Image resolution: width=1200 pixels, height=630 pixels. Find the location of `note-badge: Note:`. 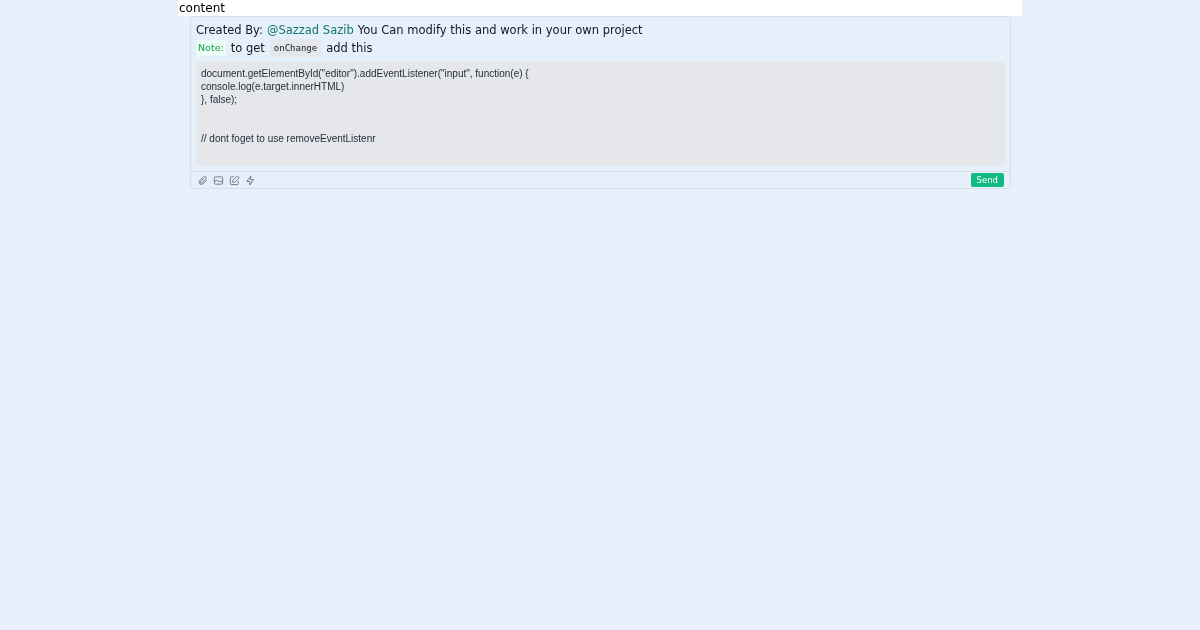

note-badge: Note: is located at coordinates (211, 48).